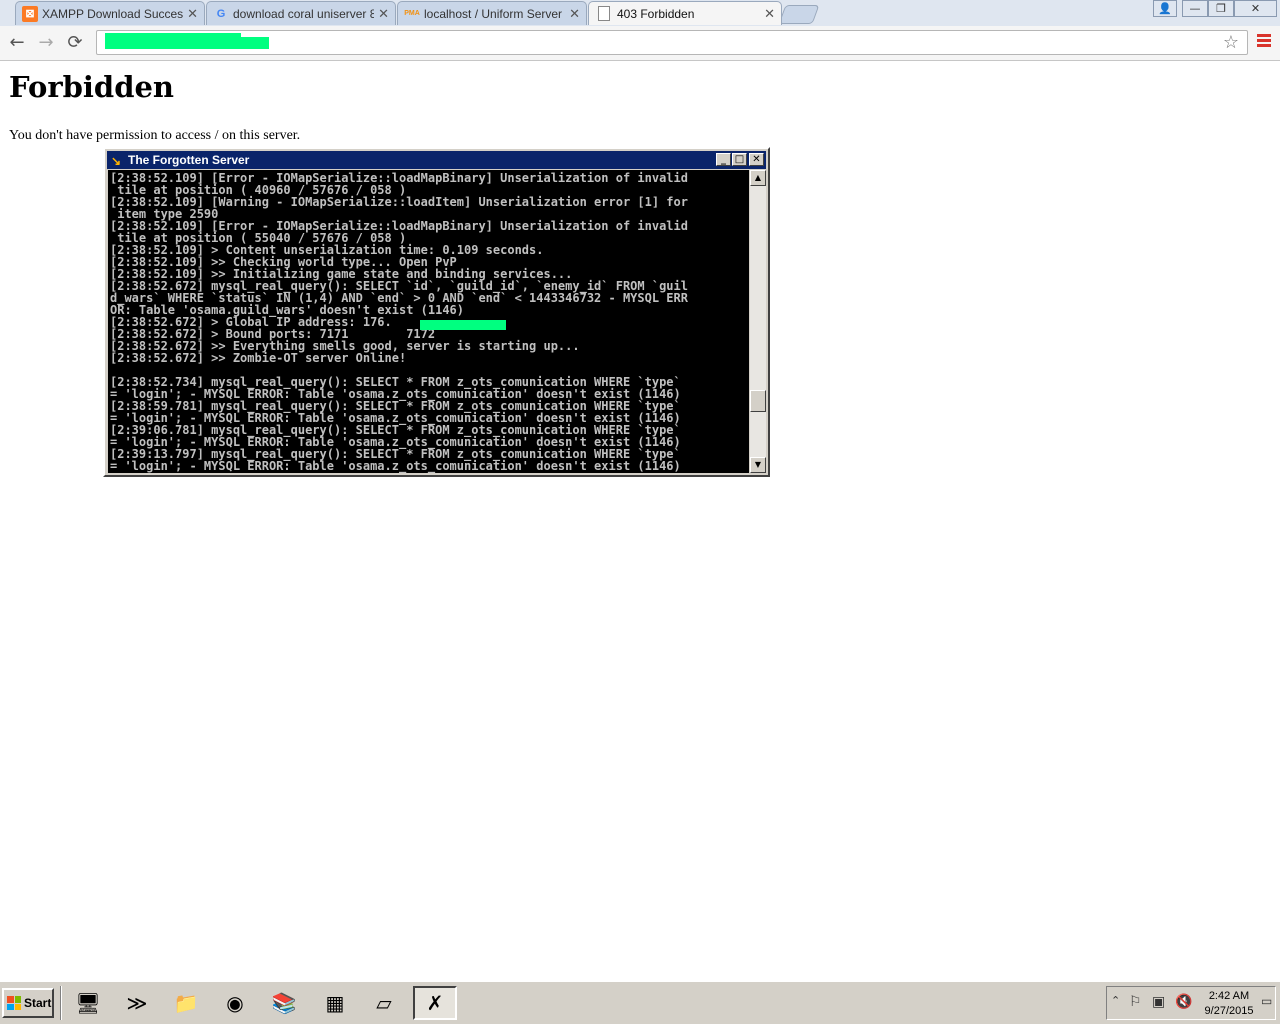  What do you see at coordinates (14, 1003) in the screenshot?
I see `windows-flag-icon` at bounding box center [14, 1003].